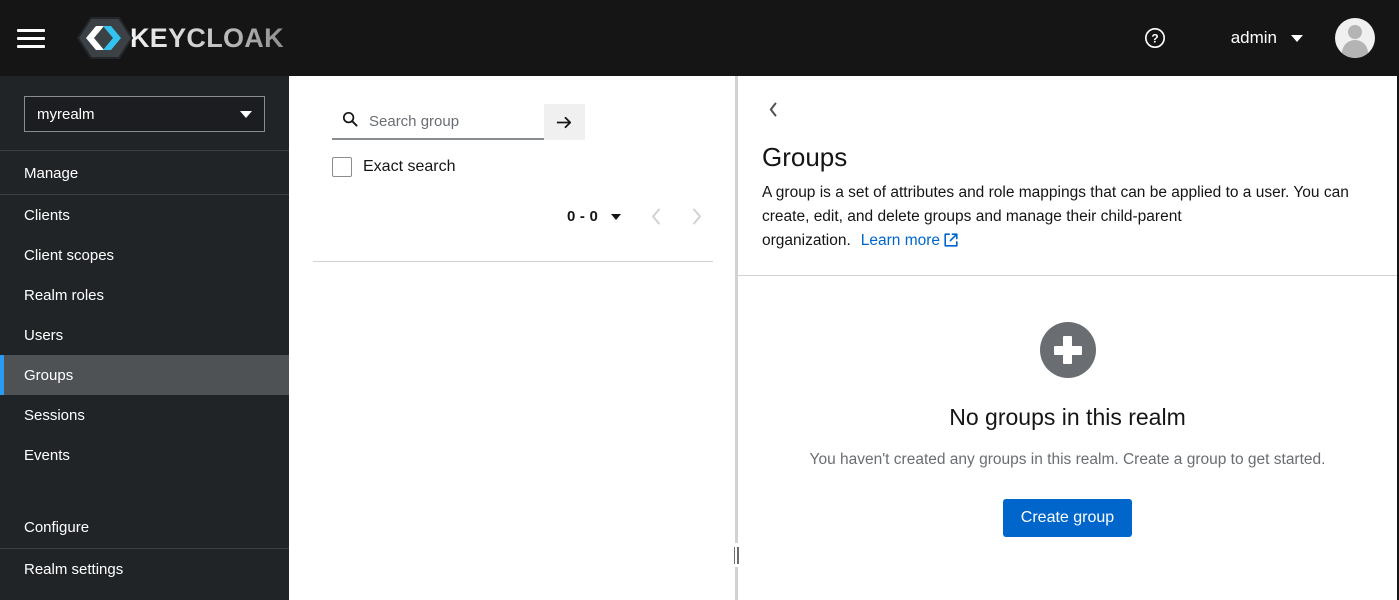 The height and width of the screenshot is (600, 1399). I want to click on pagination-count: 0 - 0, so click(582, 216).